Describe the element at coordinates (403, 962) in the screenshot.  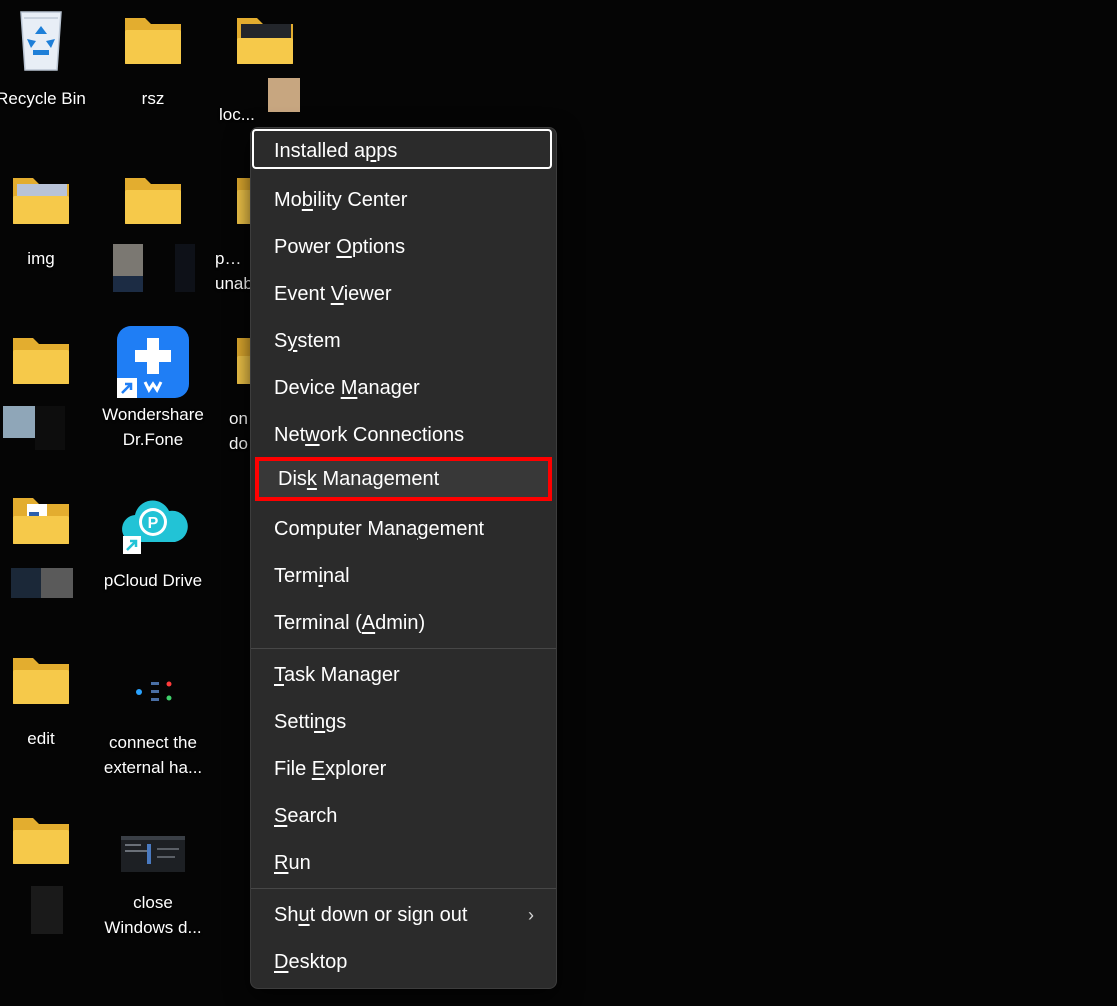
I see `menu-item-desktop: Desktop` at that location.